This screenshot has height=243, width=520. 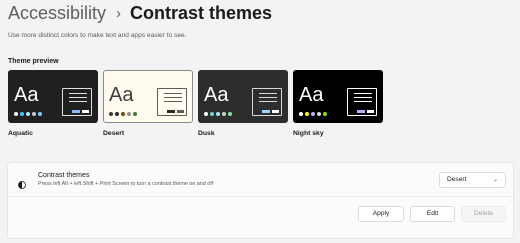 I want to click on delete-button: Delete, so click(x=483, y=214).